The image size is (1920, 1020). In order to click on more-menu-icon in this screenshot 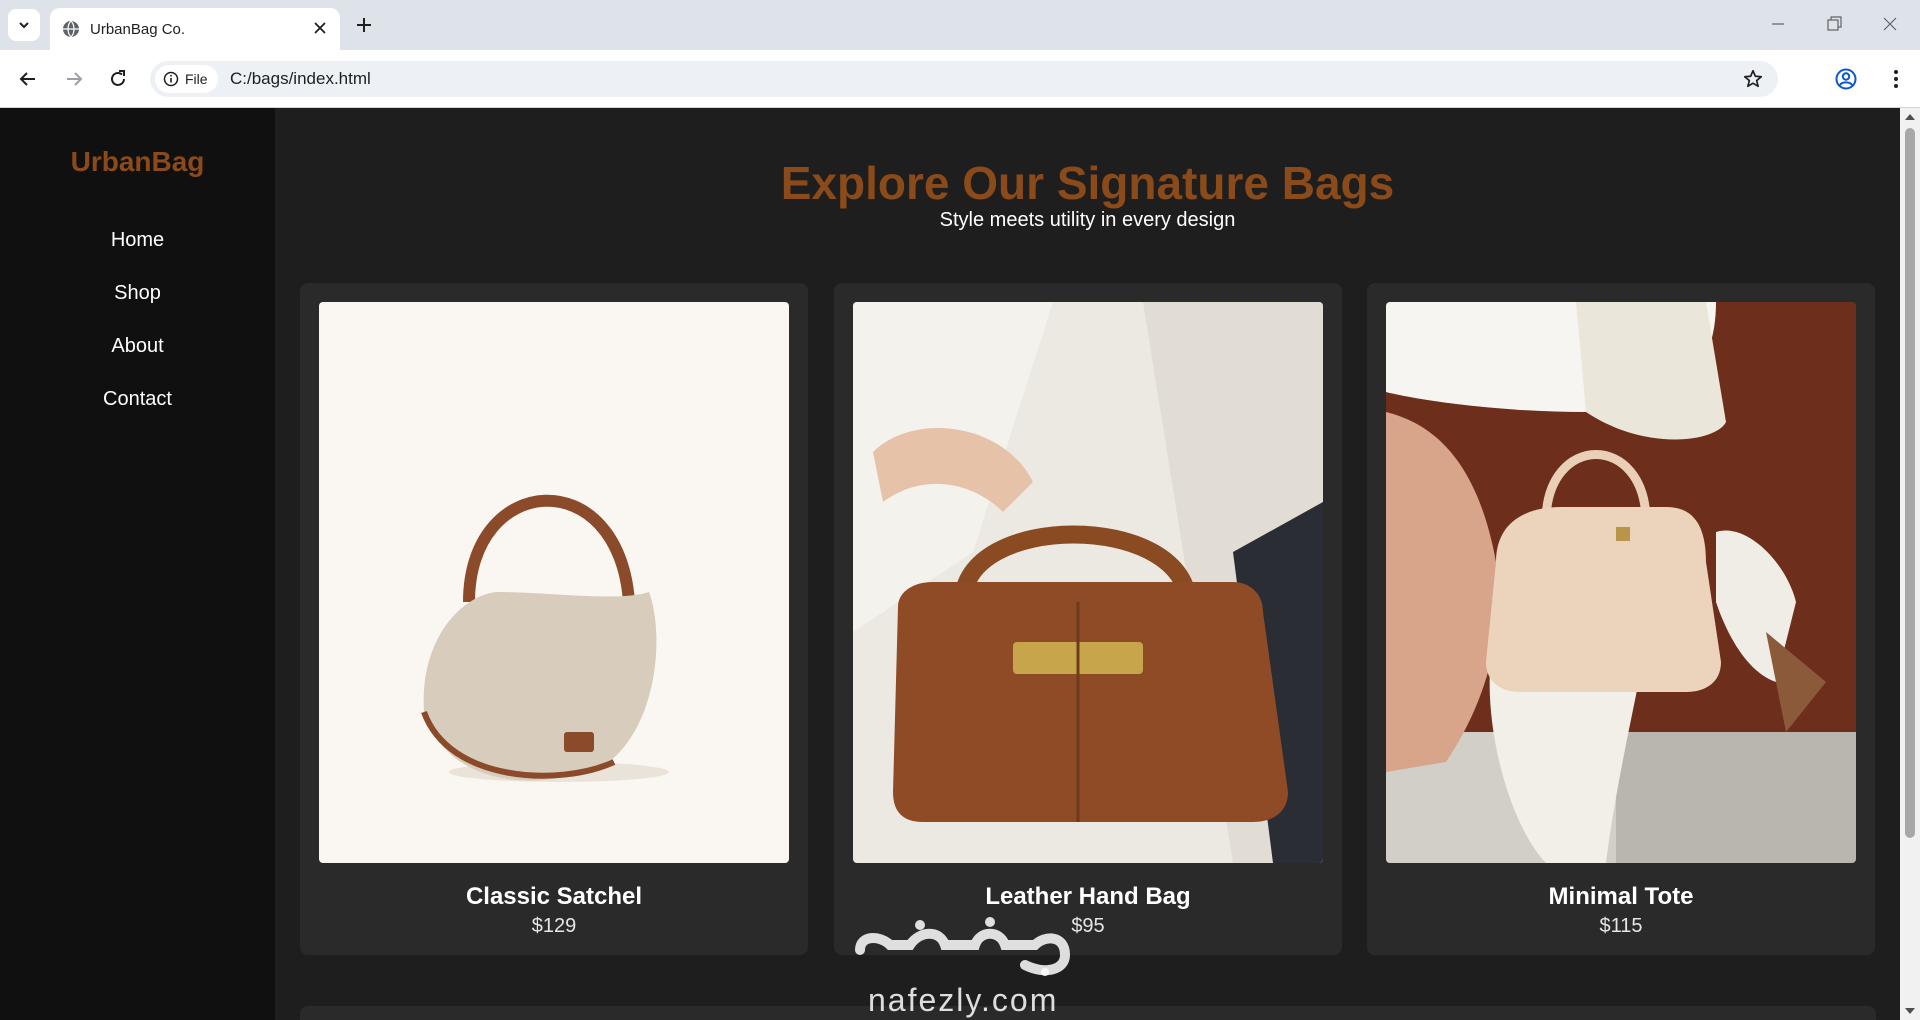, I will do `click(1896, 79)`.